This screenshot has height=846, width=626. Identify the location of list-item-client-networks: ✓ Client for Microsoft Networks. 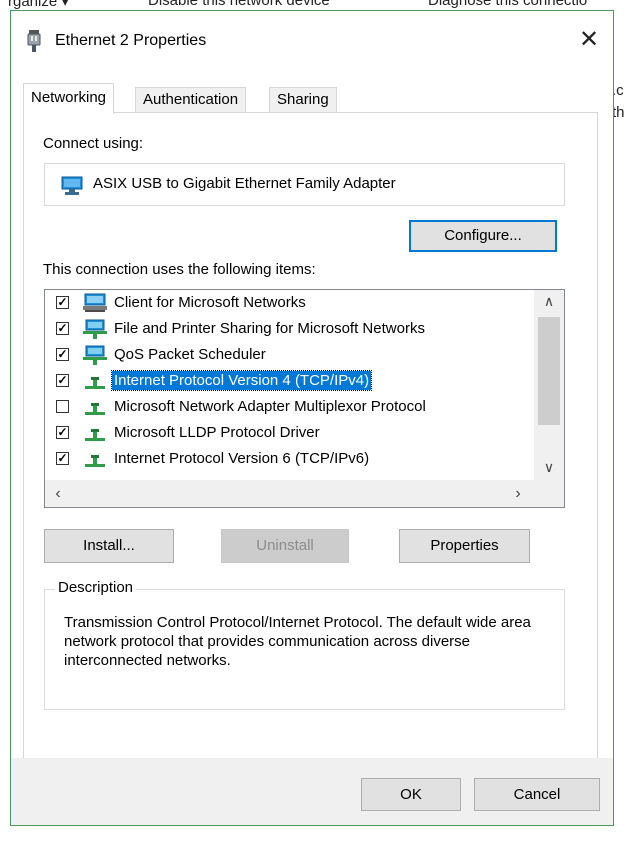
(290, 303).